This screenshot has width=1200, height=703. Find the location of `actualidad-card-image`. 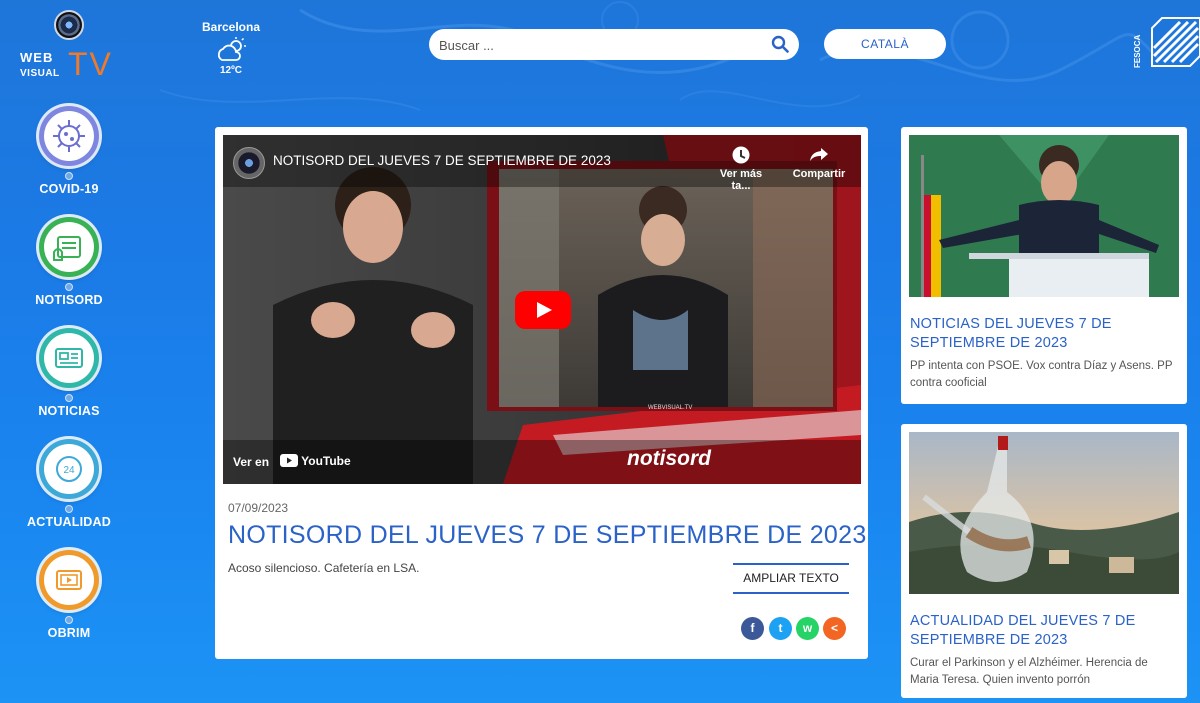

actualidad-card-image is located at coordinates (1044, 513).